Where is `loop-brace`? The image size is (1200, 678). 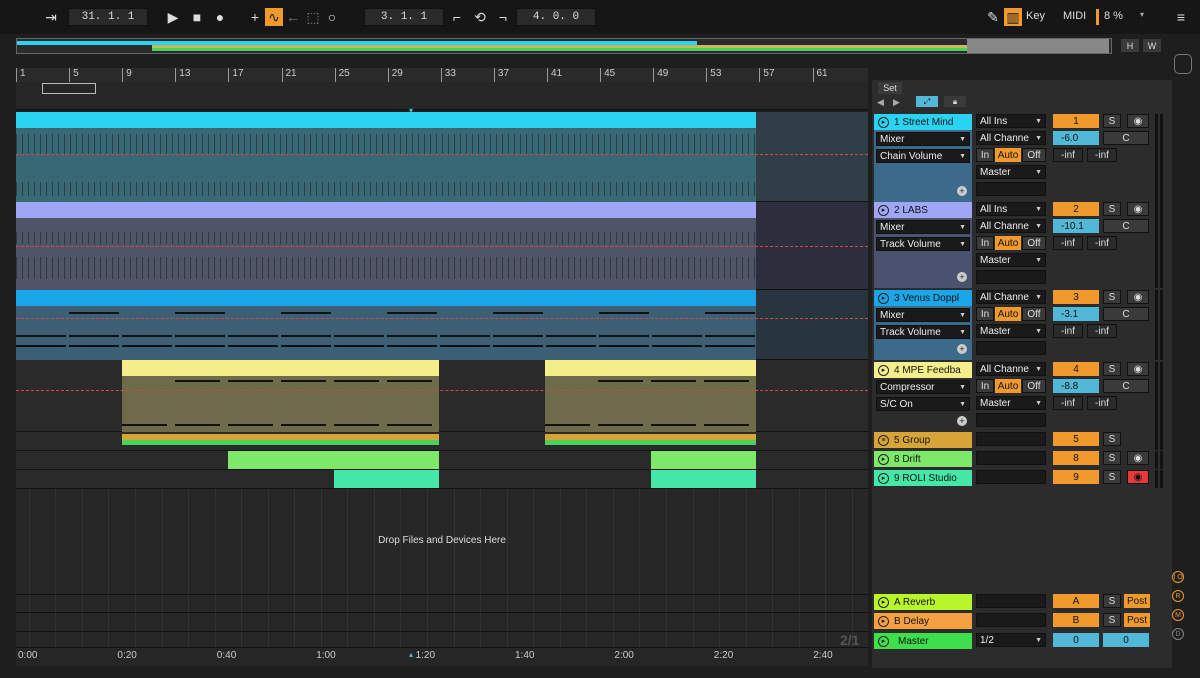
loop-brace is located at coordinates (69, 88).